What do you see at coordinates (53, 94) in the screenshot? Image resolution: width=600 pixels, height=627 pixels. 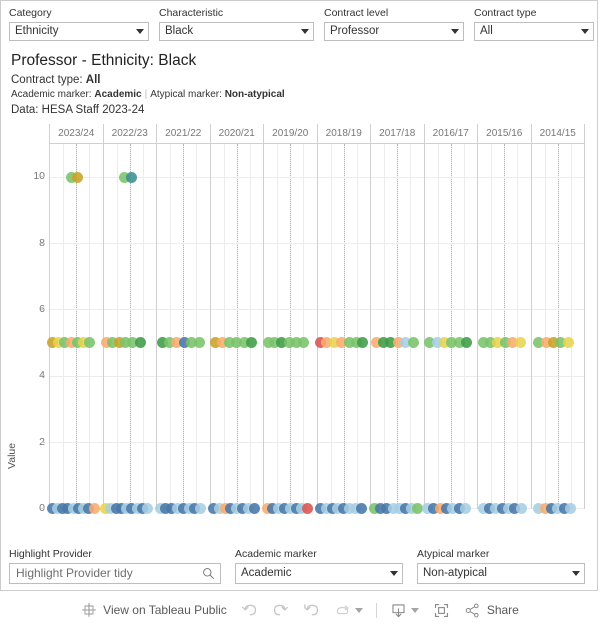 I see `academic-marker-label: Academic marker:` at bounding box center [53, 94].